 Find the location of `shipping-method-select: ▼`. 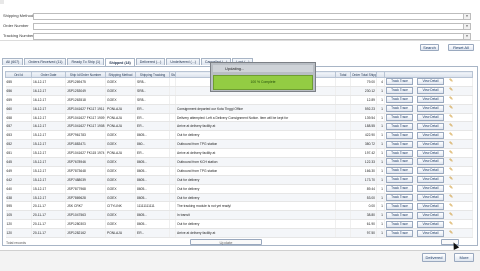

shipping-method-select: ▼ is located at coordinates (252, 16).